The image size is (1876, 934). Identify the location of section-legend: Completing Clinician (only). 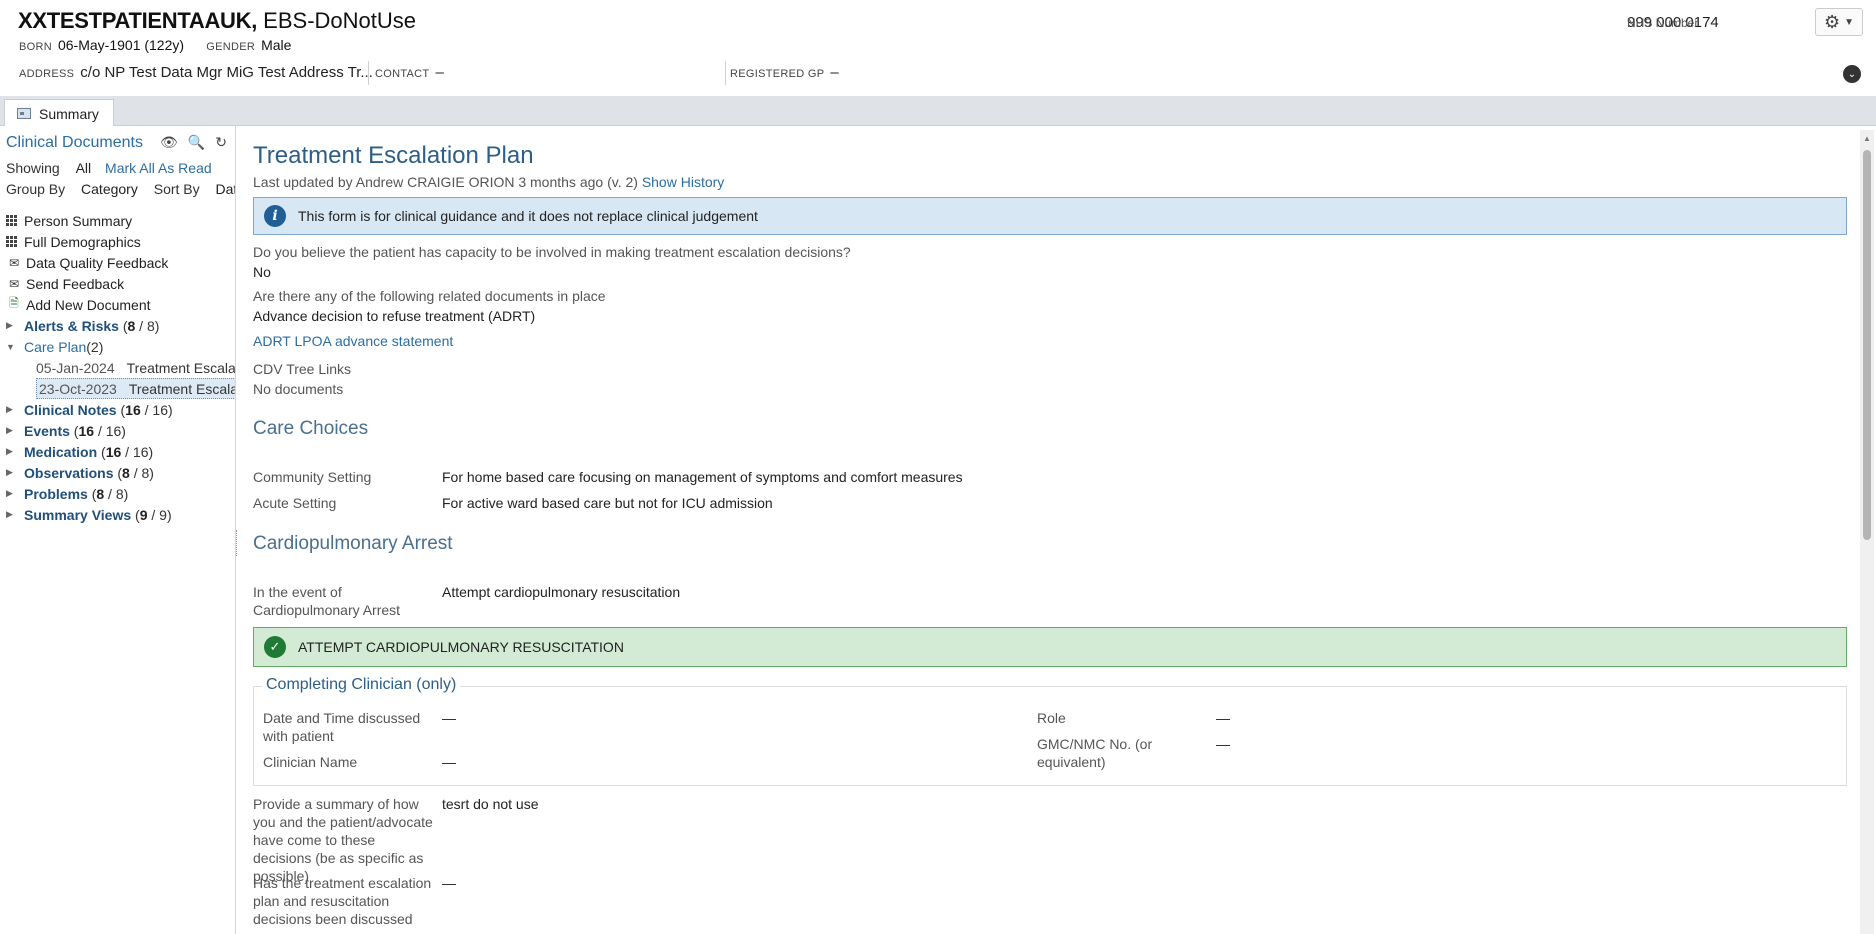
(361, 685).